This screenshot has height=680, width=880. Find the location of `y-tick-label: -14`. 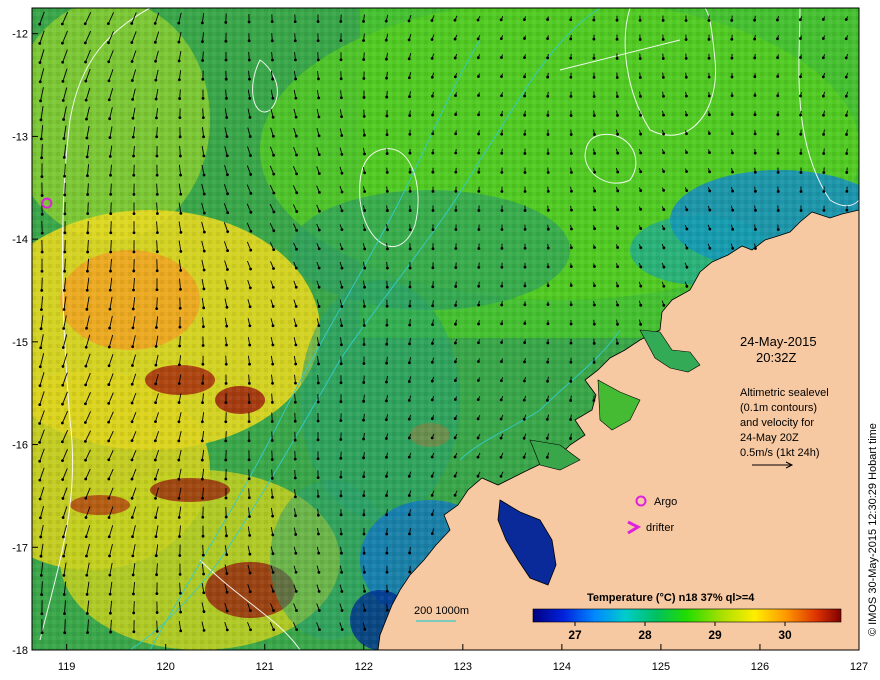

y-tick-label: -14 is located at coordinates (20, 240).